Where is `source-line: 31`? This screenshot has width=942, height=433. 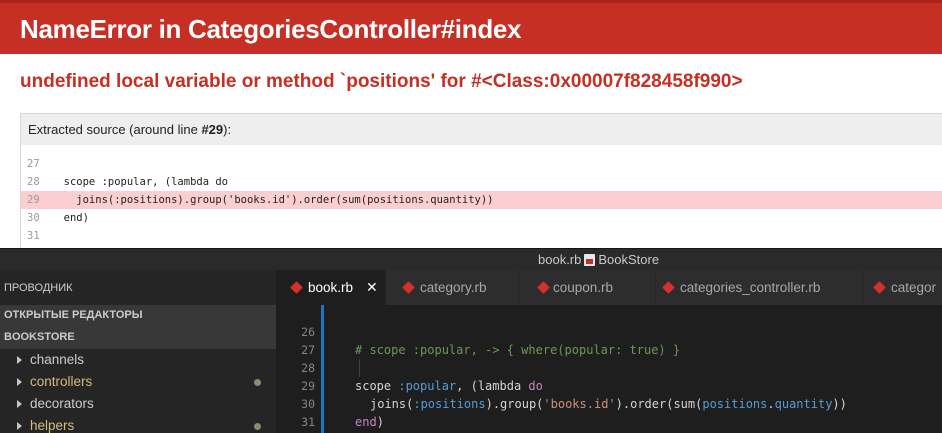 source-line: 31 is located at coordinates (33, 236).